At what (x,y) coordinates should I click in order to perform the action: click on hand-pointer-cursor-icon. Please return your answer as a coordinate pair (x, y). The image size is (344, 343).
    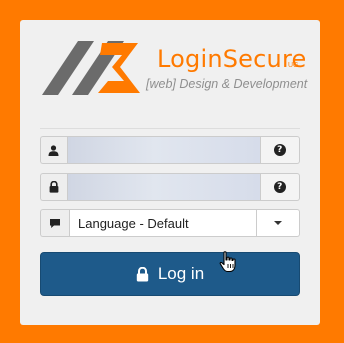
    Looking at the image, I should click on (227, 262).